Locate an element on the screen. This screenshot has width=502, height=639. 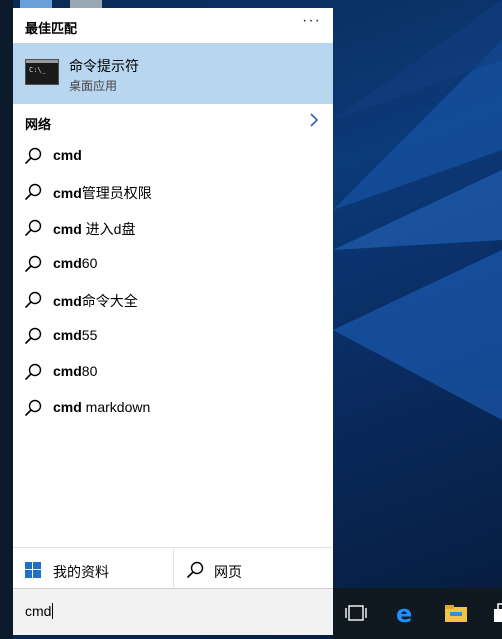
search-input: cmd is located at coordinates (173, 611).